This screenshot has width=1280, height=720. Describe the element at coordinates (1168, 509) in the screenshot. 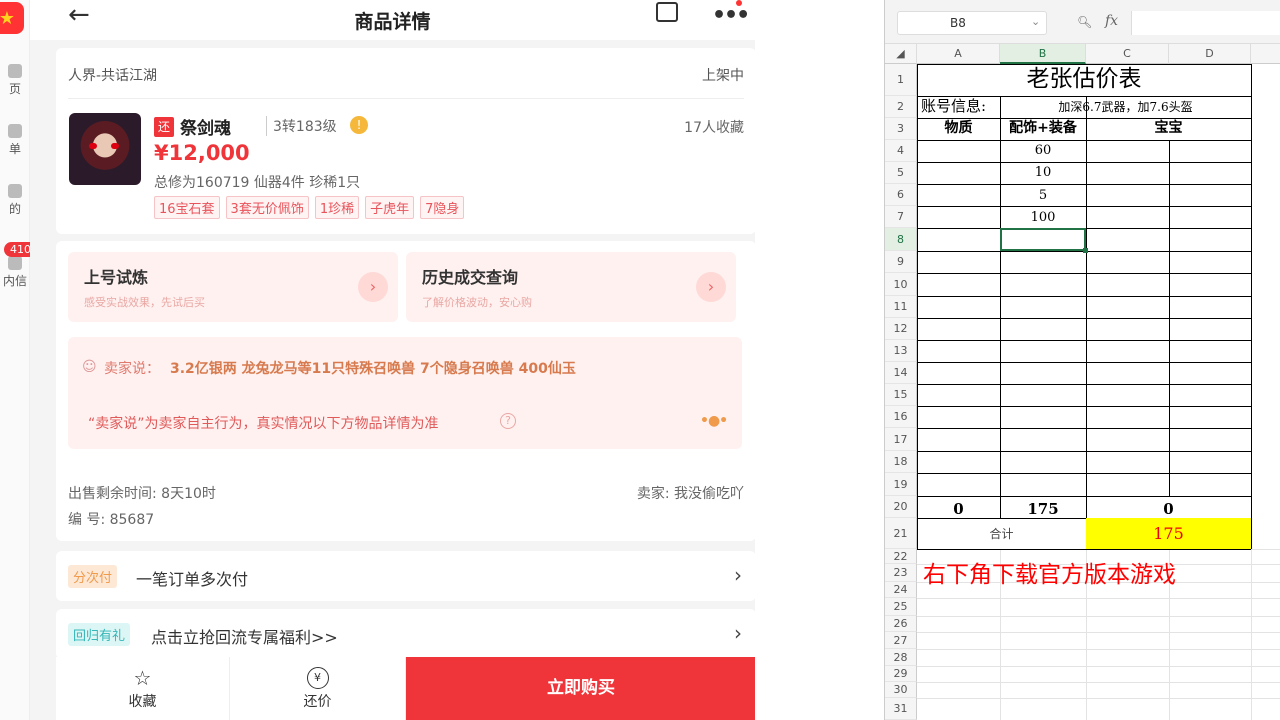

I see `pet-total: 0` at that location.